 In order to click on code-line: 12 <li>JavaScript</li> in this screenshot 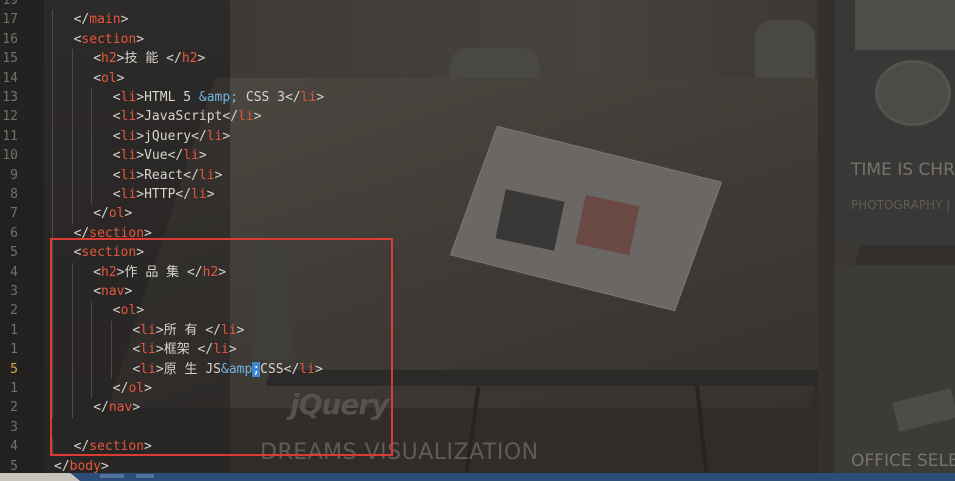, I will do `click(200, 117)`.